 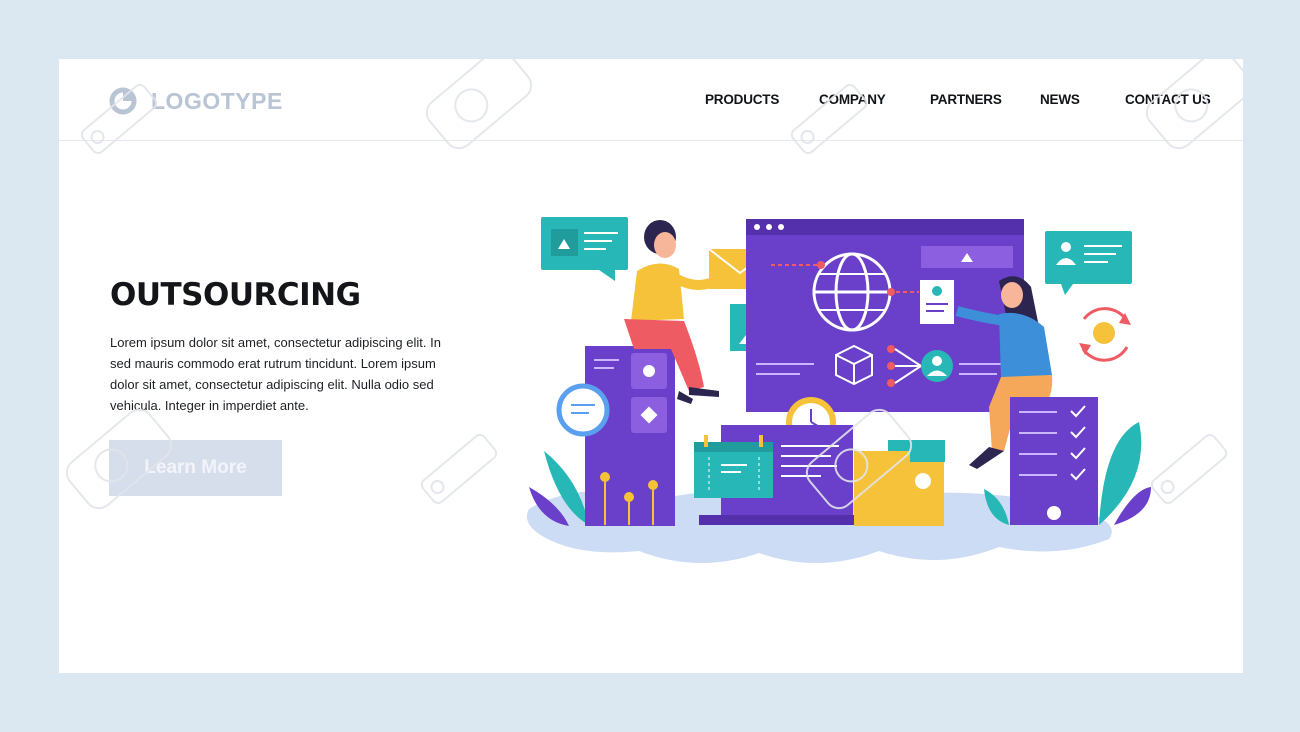 What do you see at coordinates (1054, 461) in the screenshot?
I see `checklist-server-icon` at bounding box center [1054, 461].